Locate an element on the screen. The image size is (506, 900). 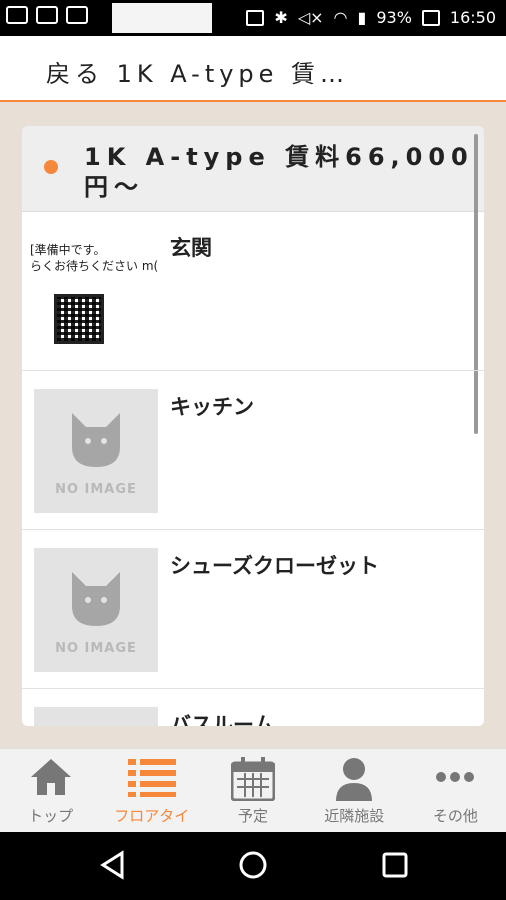
preparing-line-2: らくお待ちください m( is located at coordinates (94, 266).